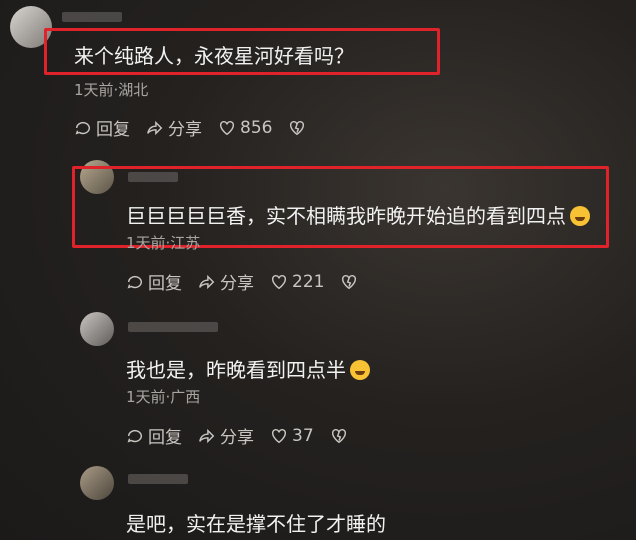 The width and height of the screenshot is (636, 540). I want to click on comment-text: 巨巨巨巨巨香，实不相瞒我昨晚开始追的看到四点, so click(358, 214).